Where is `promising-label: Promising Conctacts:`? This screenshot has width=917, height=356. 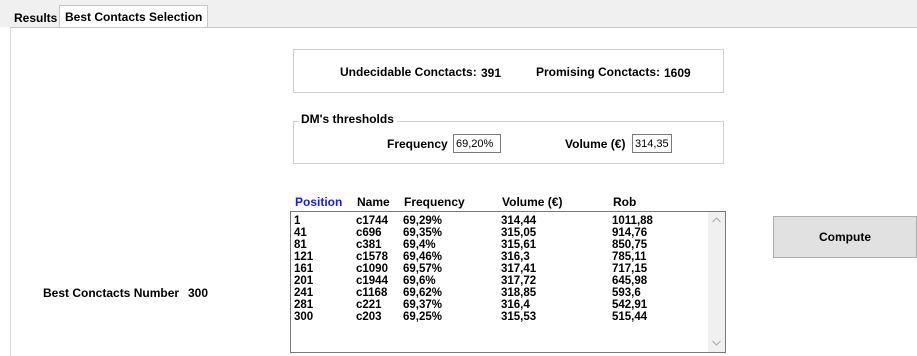
promising-label: Promising Conctacts: is located at coordinates (598, 72).